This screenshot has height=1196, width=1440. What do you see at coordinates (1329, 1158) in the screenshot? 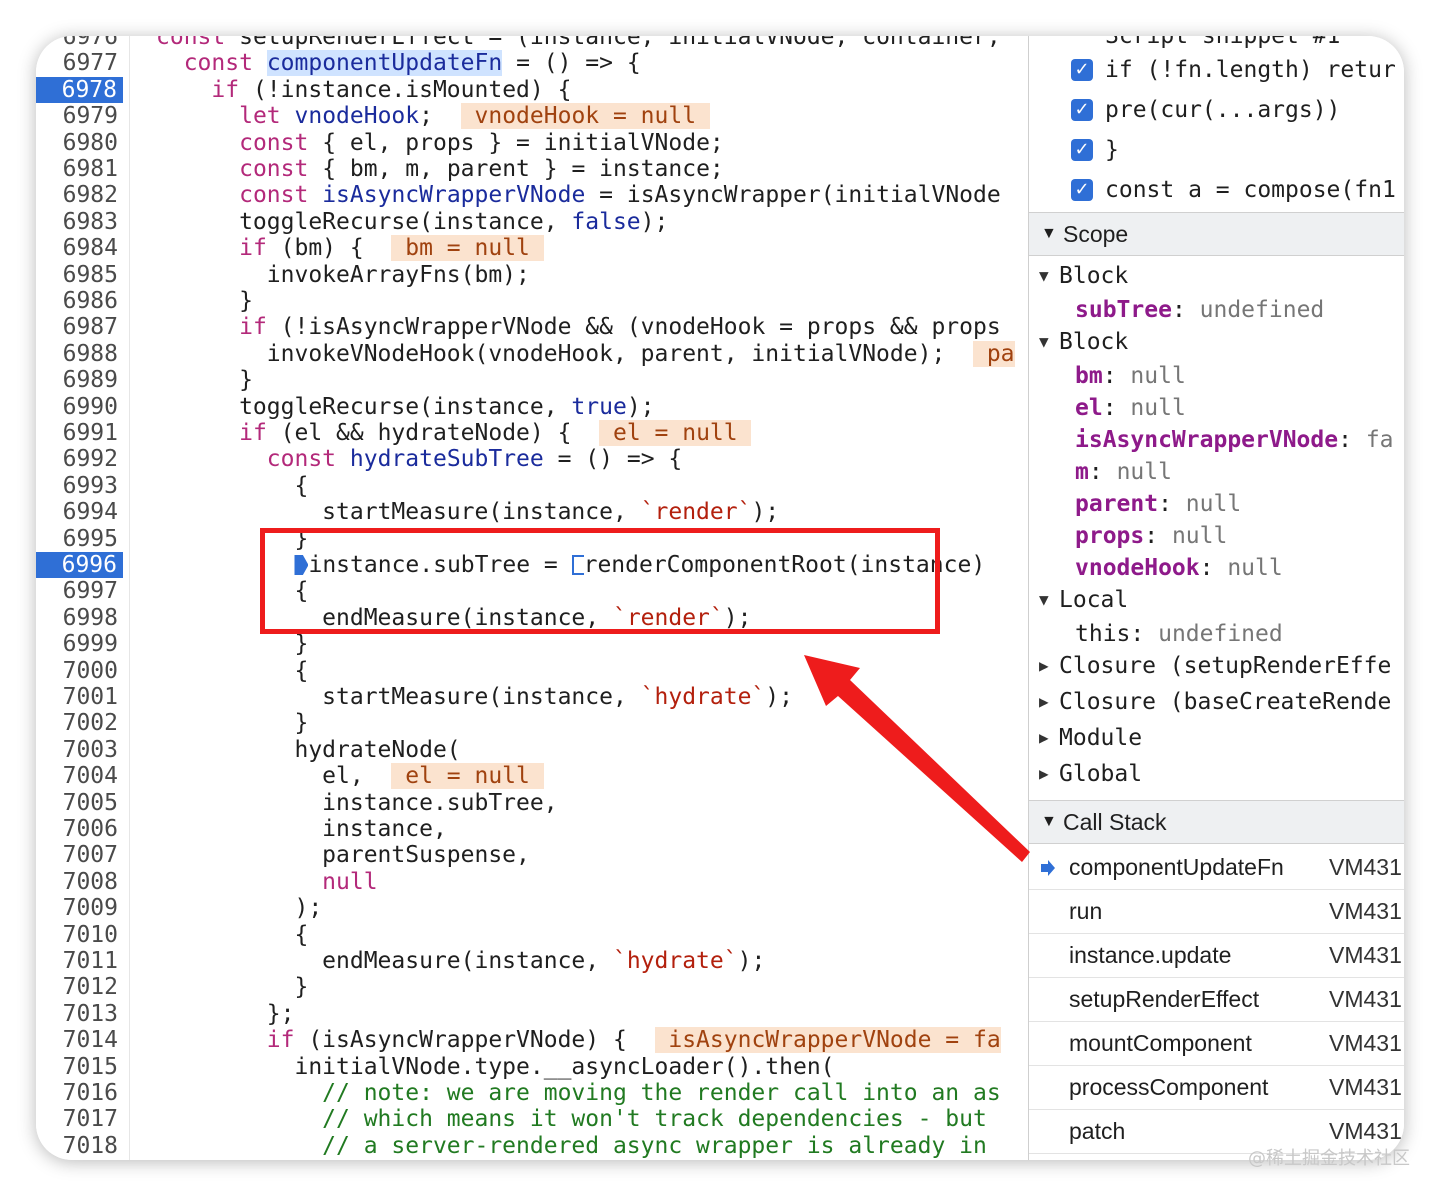
I see `watermark: @稀土掘金技术社区` at bounding box center [1329, 1158].